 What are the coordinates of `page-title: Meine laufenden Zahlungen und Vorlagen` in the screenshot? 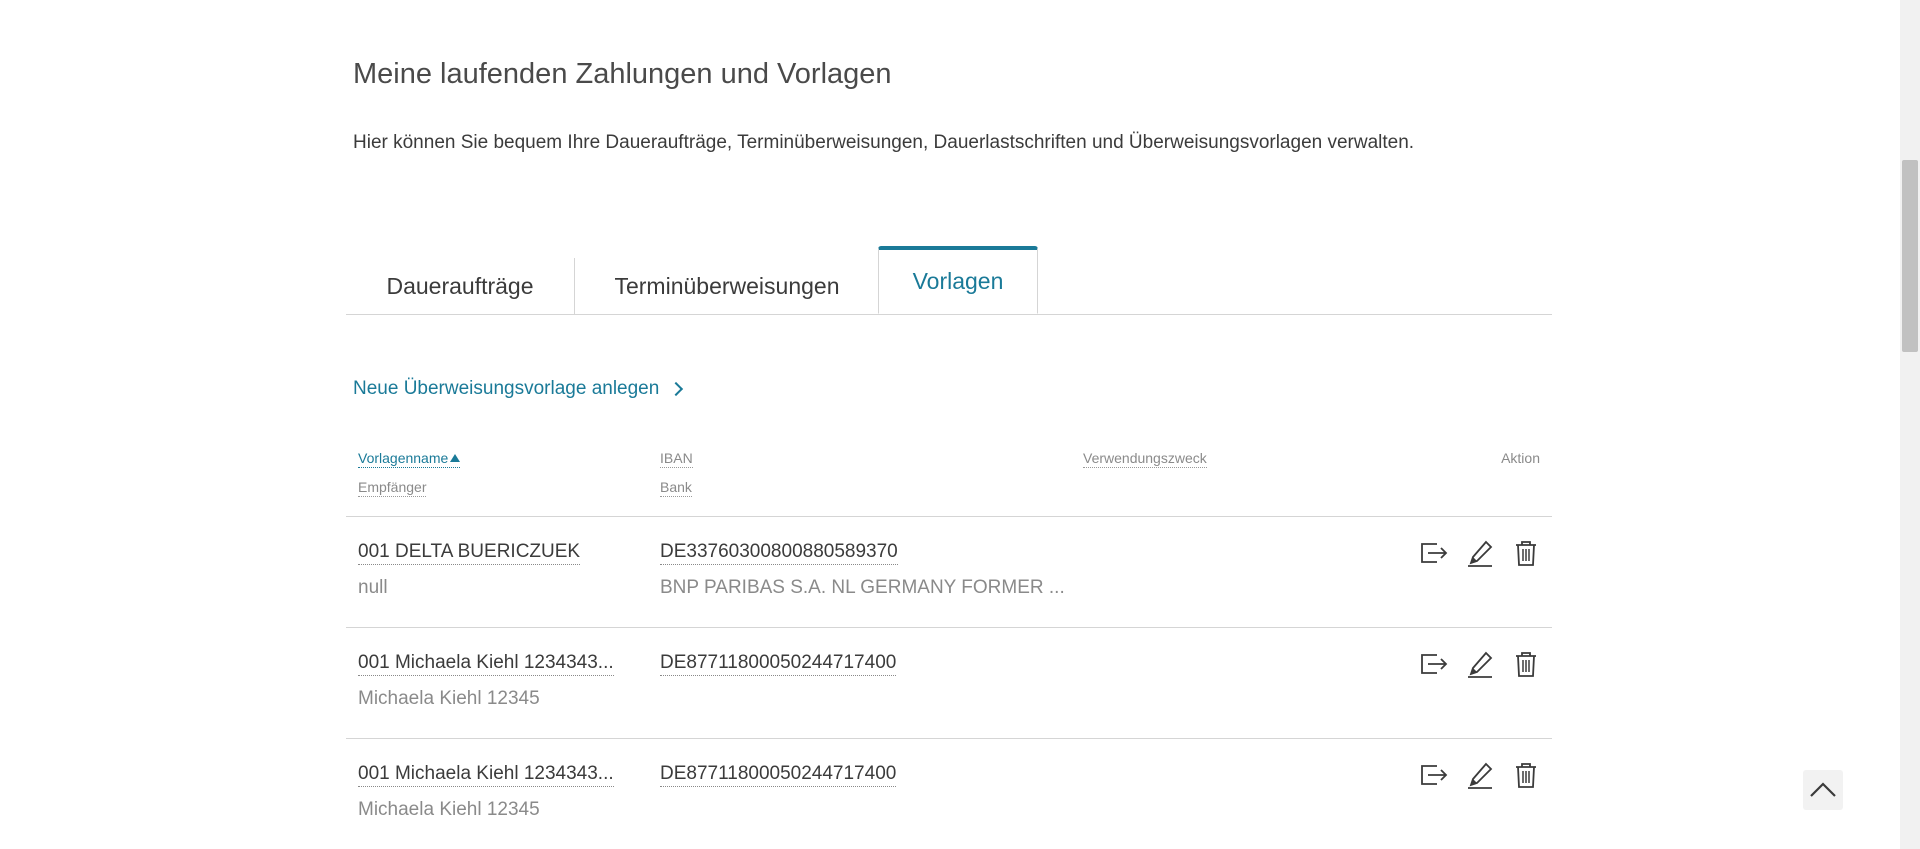 It's located at (622, 74).